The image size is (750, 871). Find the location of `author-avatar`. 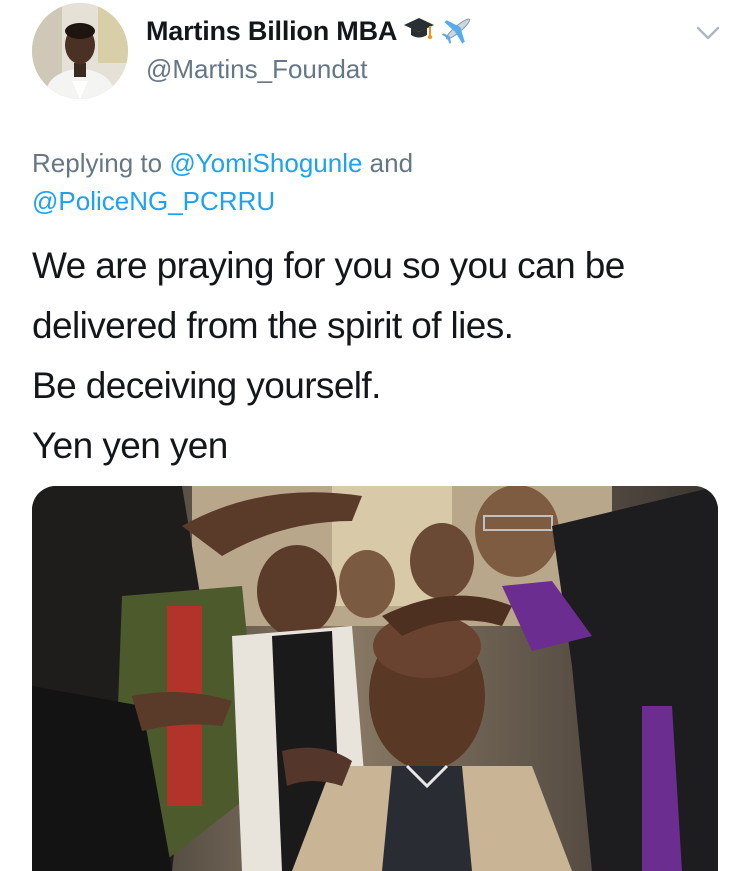

author-avatar is located at coordinates (80, 51).